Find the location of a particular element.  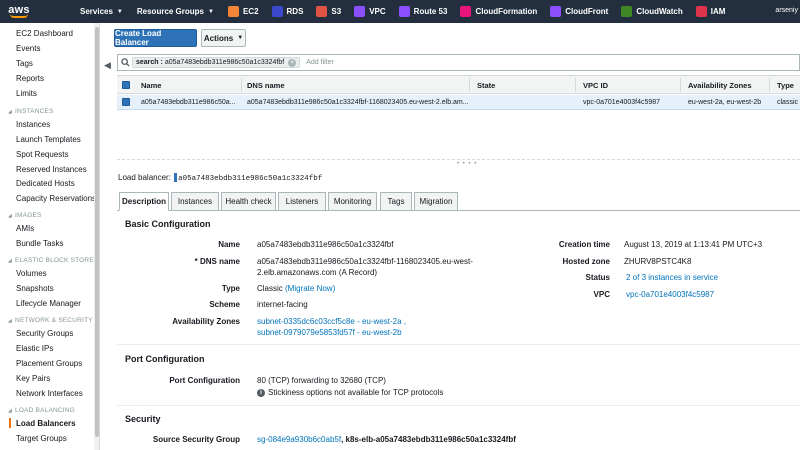

remove-filter-icon: × is located at coordinates (292, 62).